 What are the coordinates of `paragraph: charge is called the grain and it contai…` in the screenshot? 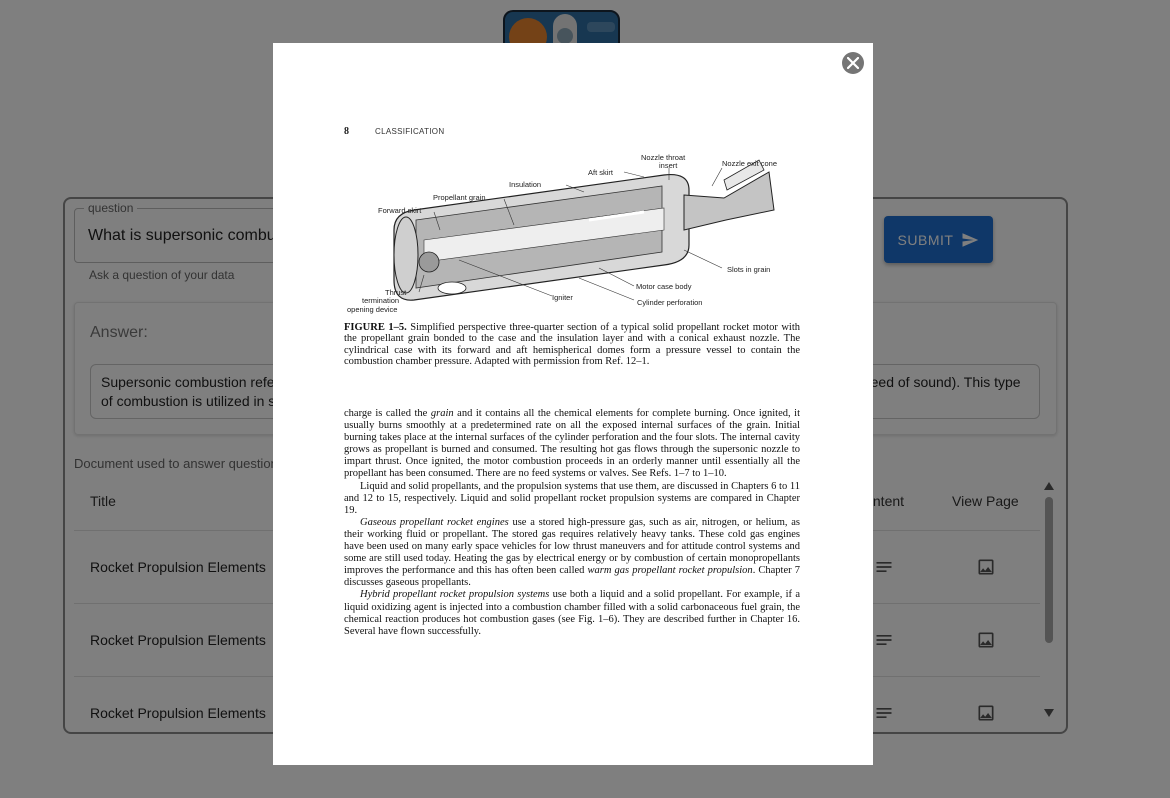 It's located at (572, 444).